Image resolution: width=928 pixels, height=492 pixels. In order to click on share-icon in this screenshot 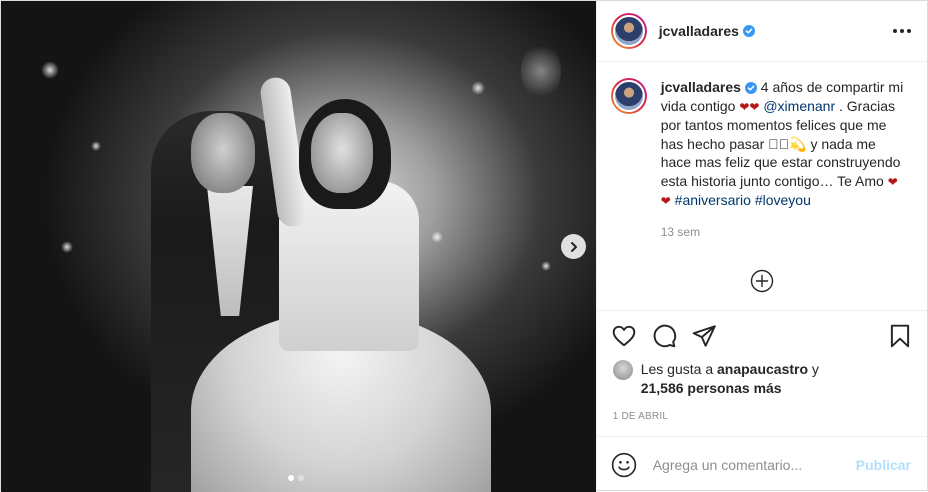, I will do `click(704, 336)`.